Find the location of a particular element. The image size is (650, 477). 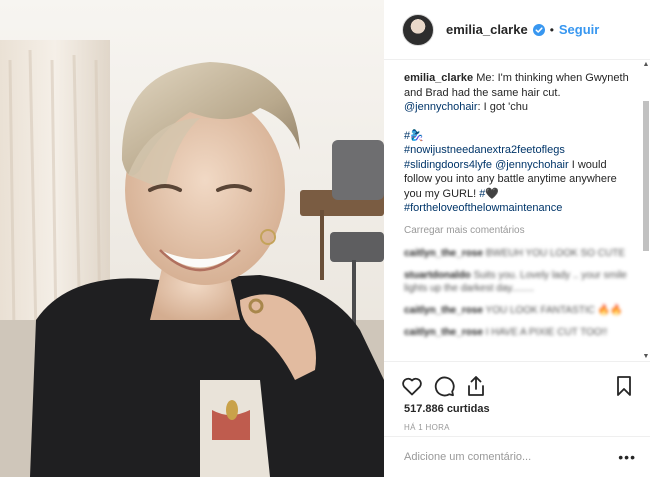

comment-text: BWEUH YOU LOOK SO CUTE is located at coordinates (555, 253).